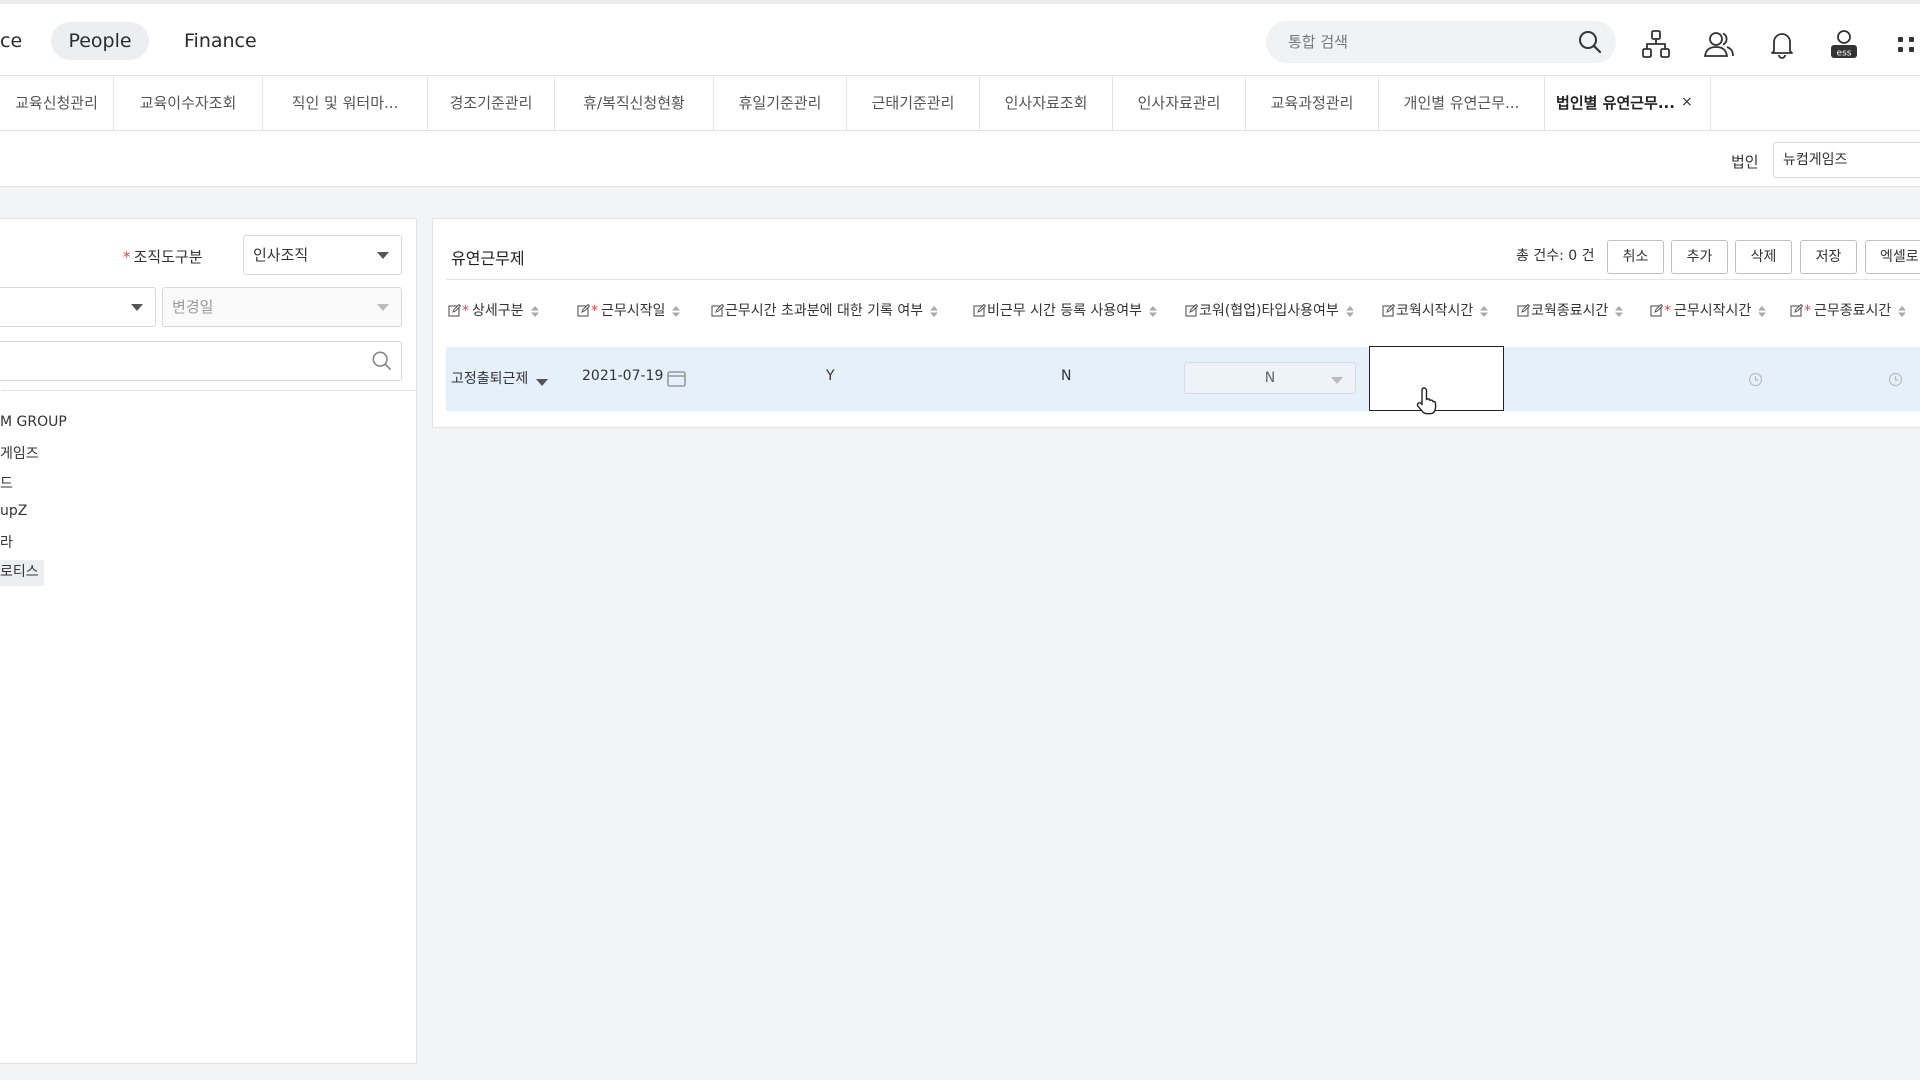 This screenshot has height=1080, width=1920. What do you see at coordinates (1782, 44) in the screenshot?
I see `bell-icon` at bounding box center [1782, 44].